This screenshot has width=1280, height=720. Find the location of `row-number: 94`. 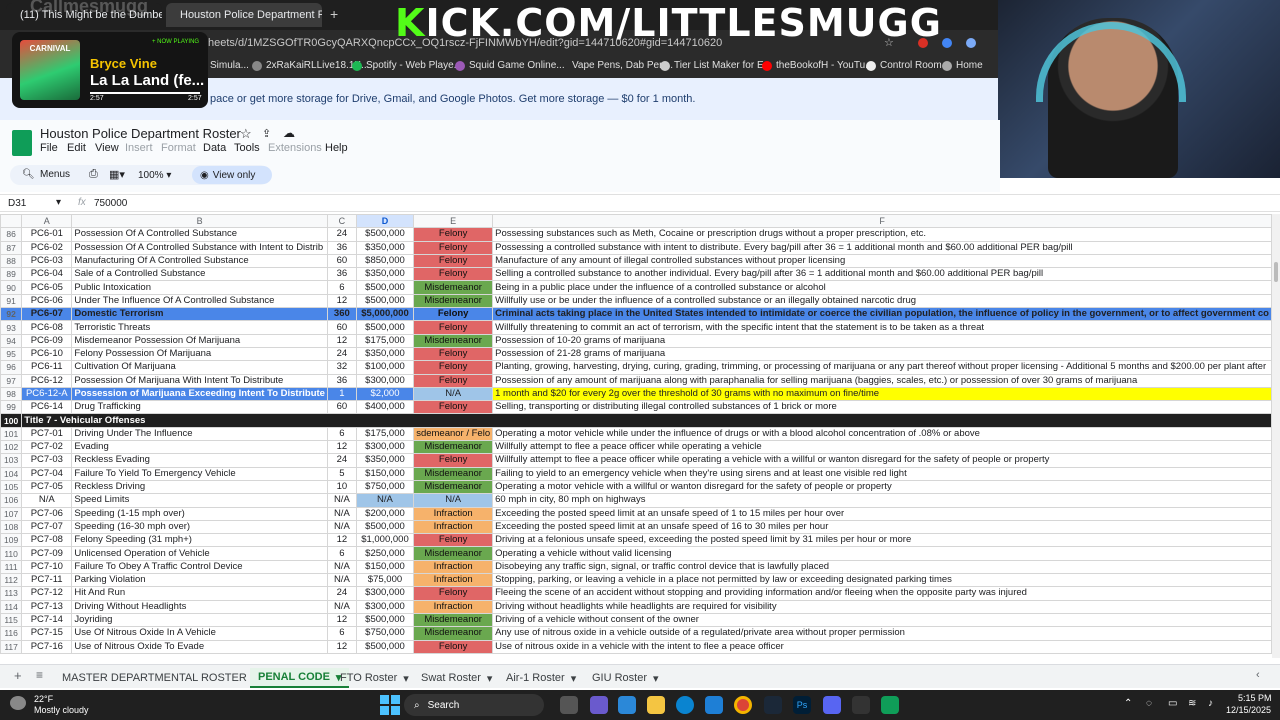

row-number: 94 is located at coordinates (11, 340).